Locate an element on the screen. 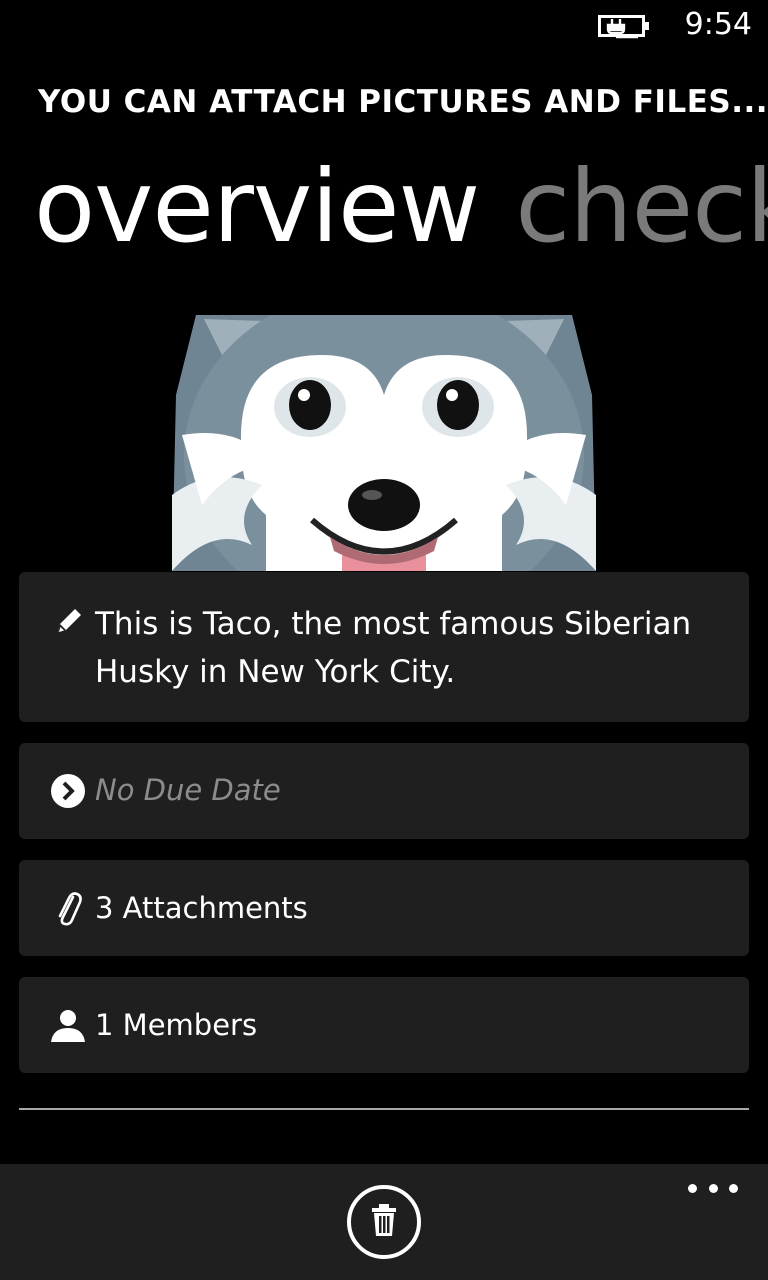  pivot-tab-check: check is located at coordinates (641, 207).